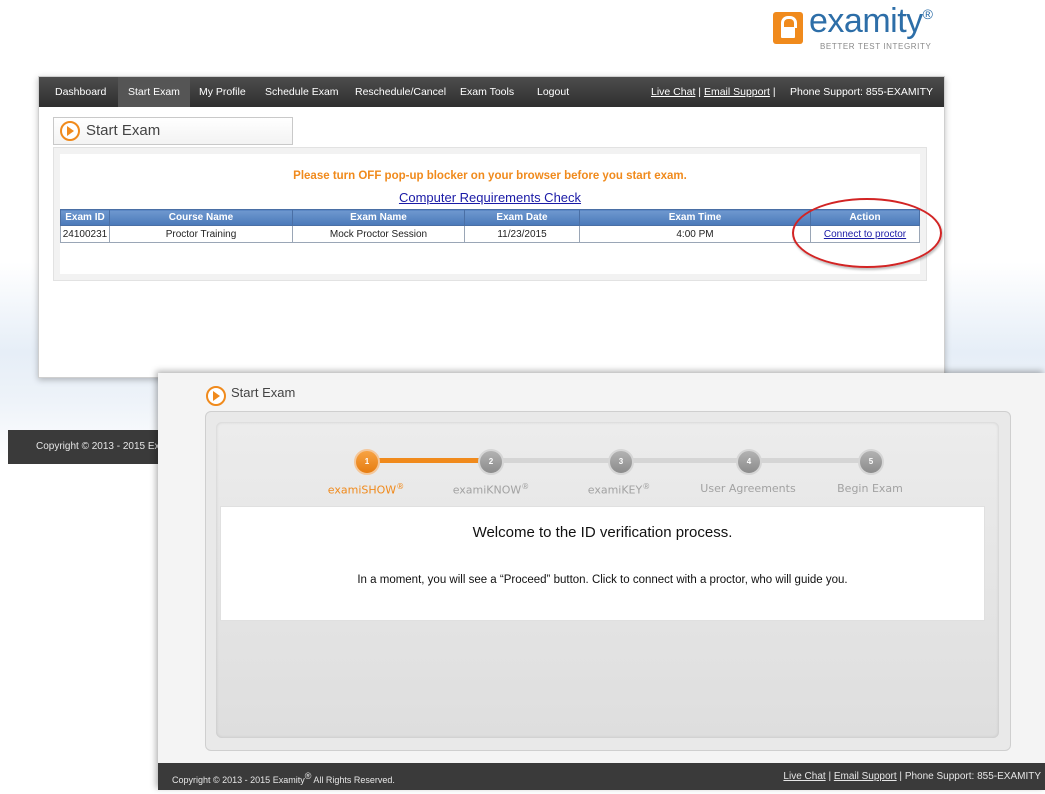  What do you see at coordinates (367, 462) in the screenshot?
I see `step-1-circle: 1` at bounding box center [367, 462].